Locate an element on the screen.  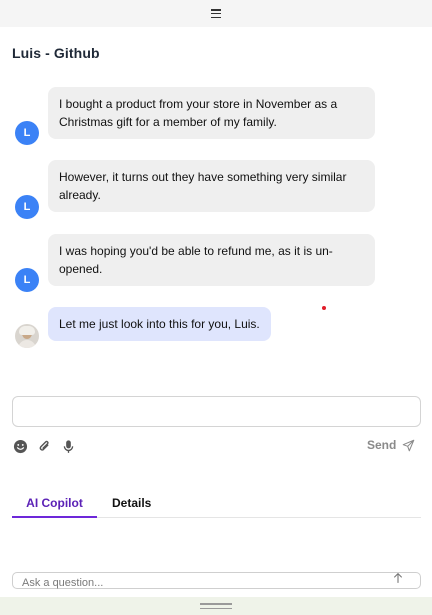
paperclip-icon is located at coordinates (44, 446).